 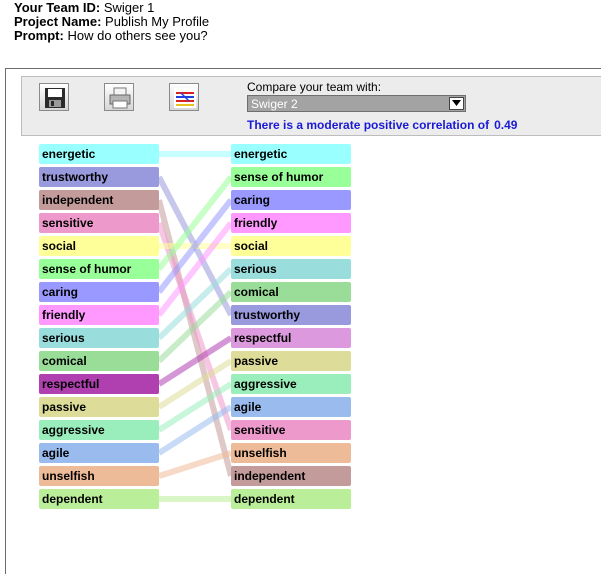 What do you see at coordinates (291, 200) in the screenshot?
I see `right-item-caring: caring` at bounding box center [291, 200].